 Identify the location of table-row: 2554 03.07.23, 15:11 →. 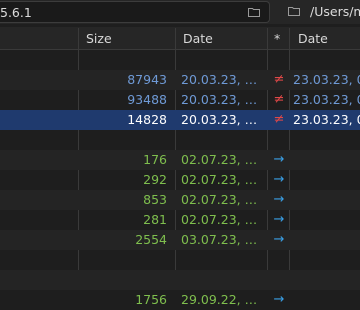
(180, 240).